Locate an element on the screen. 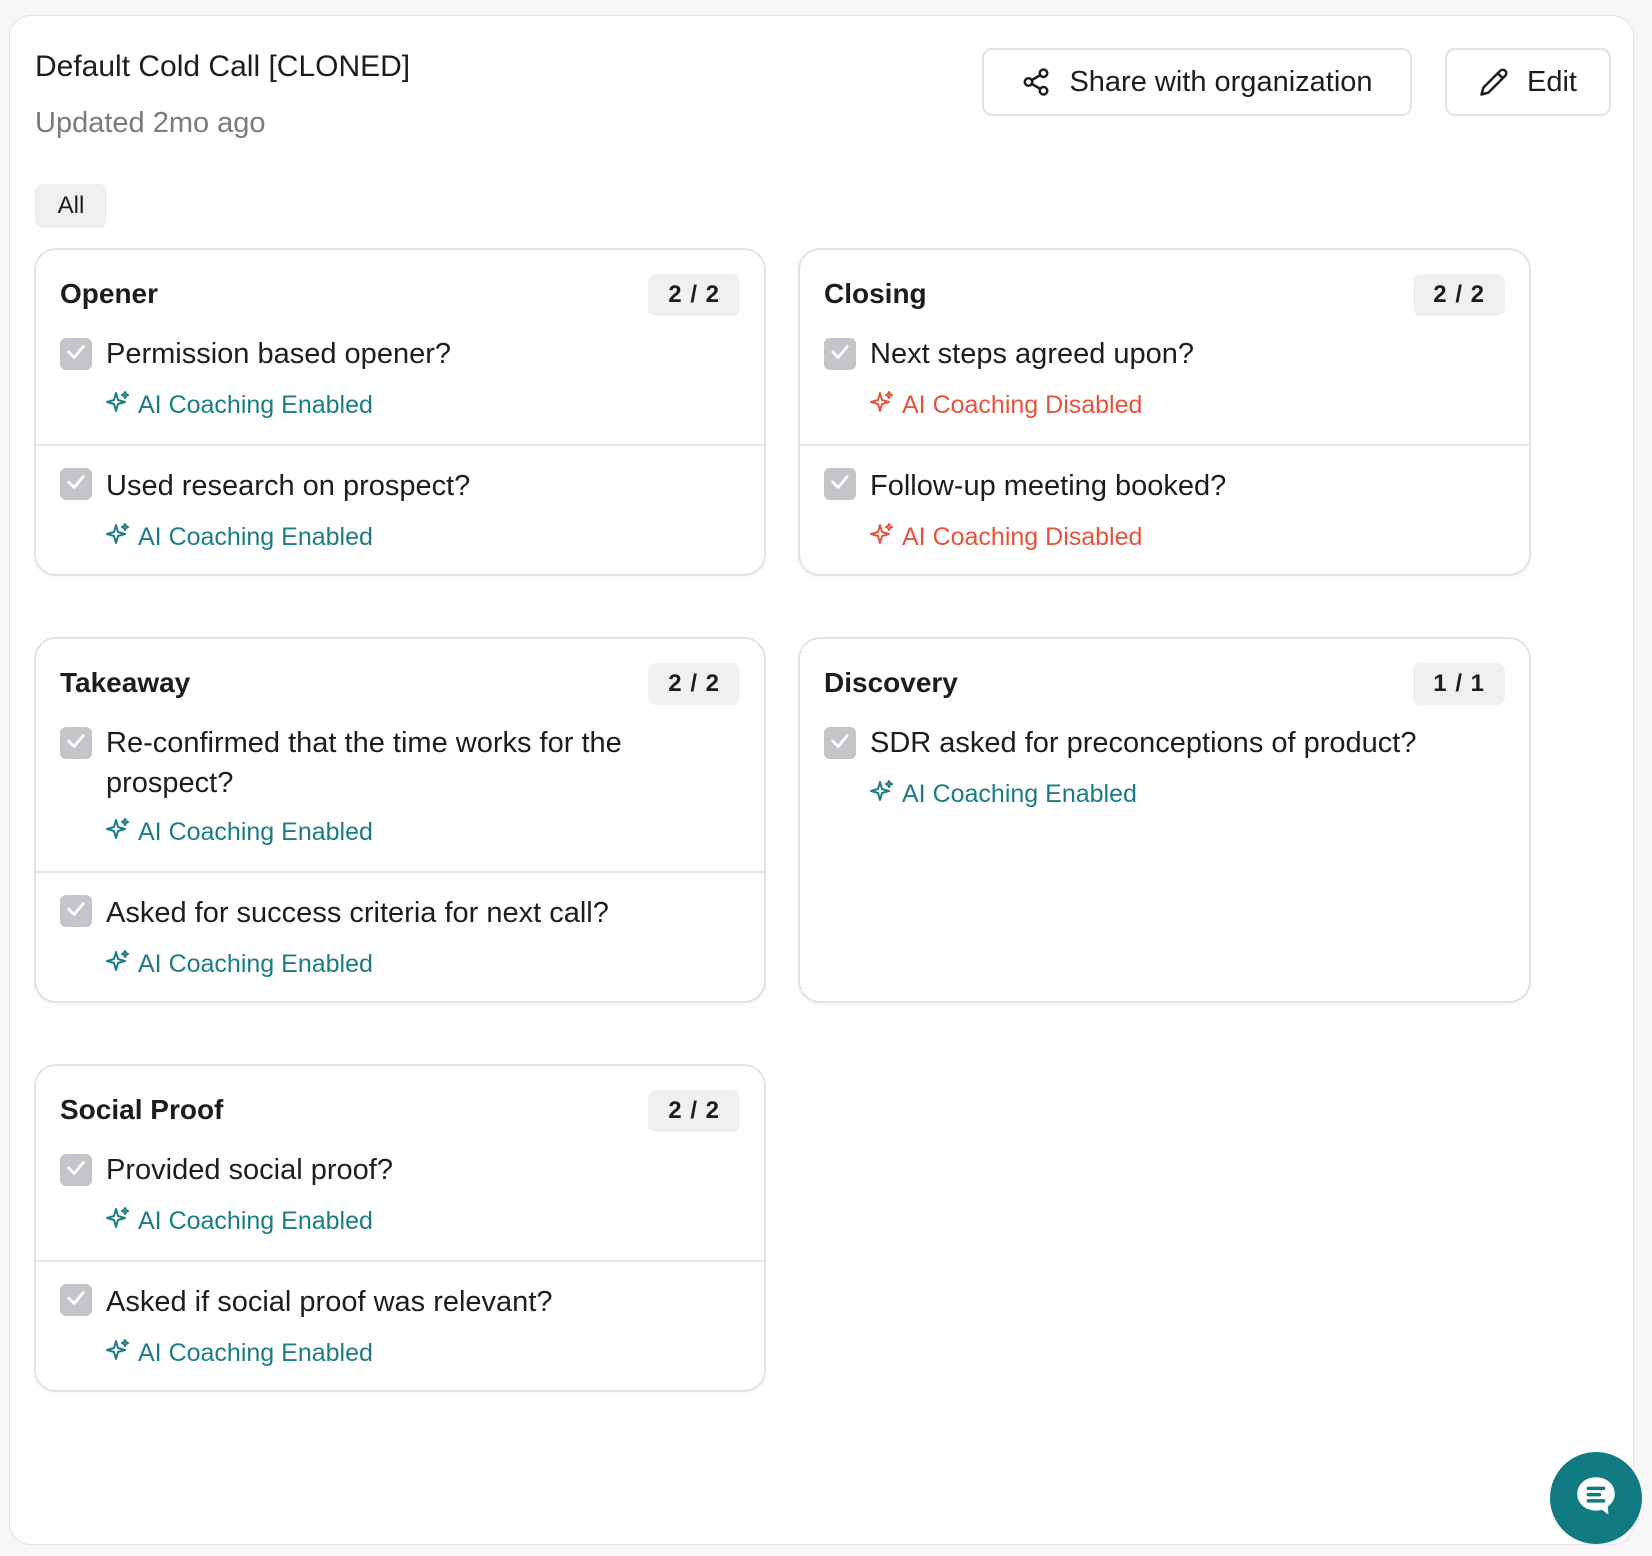 Image resolution: width=1652 pixels, height=1556 pixels. page-title: Default Cold Call [CLONED] is located at coordinates (223, 66).